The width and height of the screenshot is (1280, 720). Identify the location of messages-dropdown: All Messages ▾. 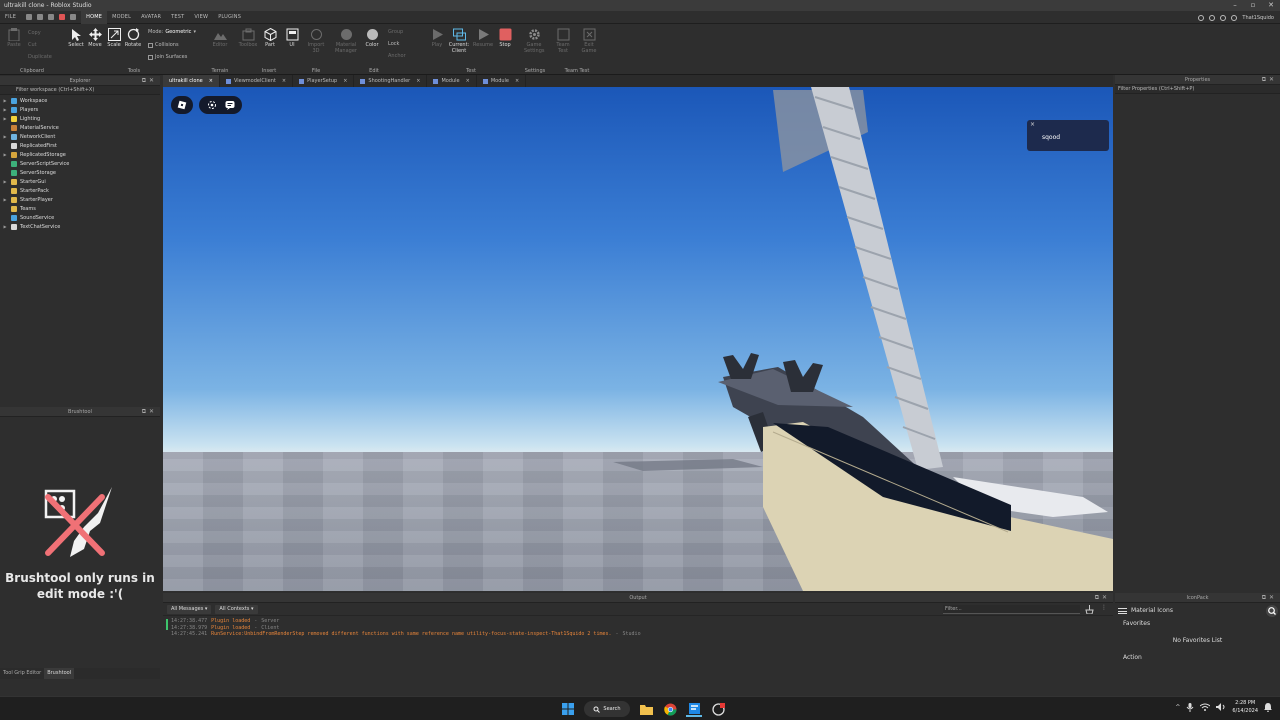
(189, 609).